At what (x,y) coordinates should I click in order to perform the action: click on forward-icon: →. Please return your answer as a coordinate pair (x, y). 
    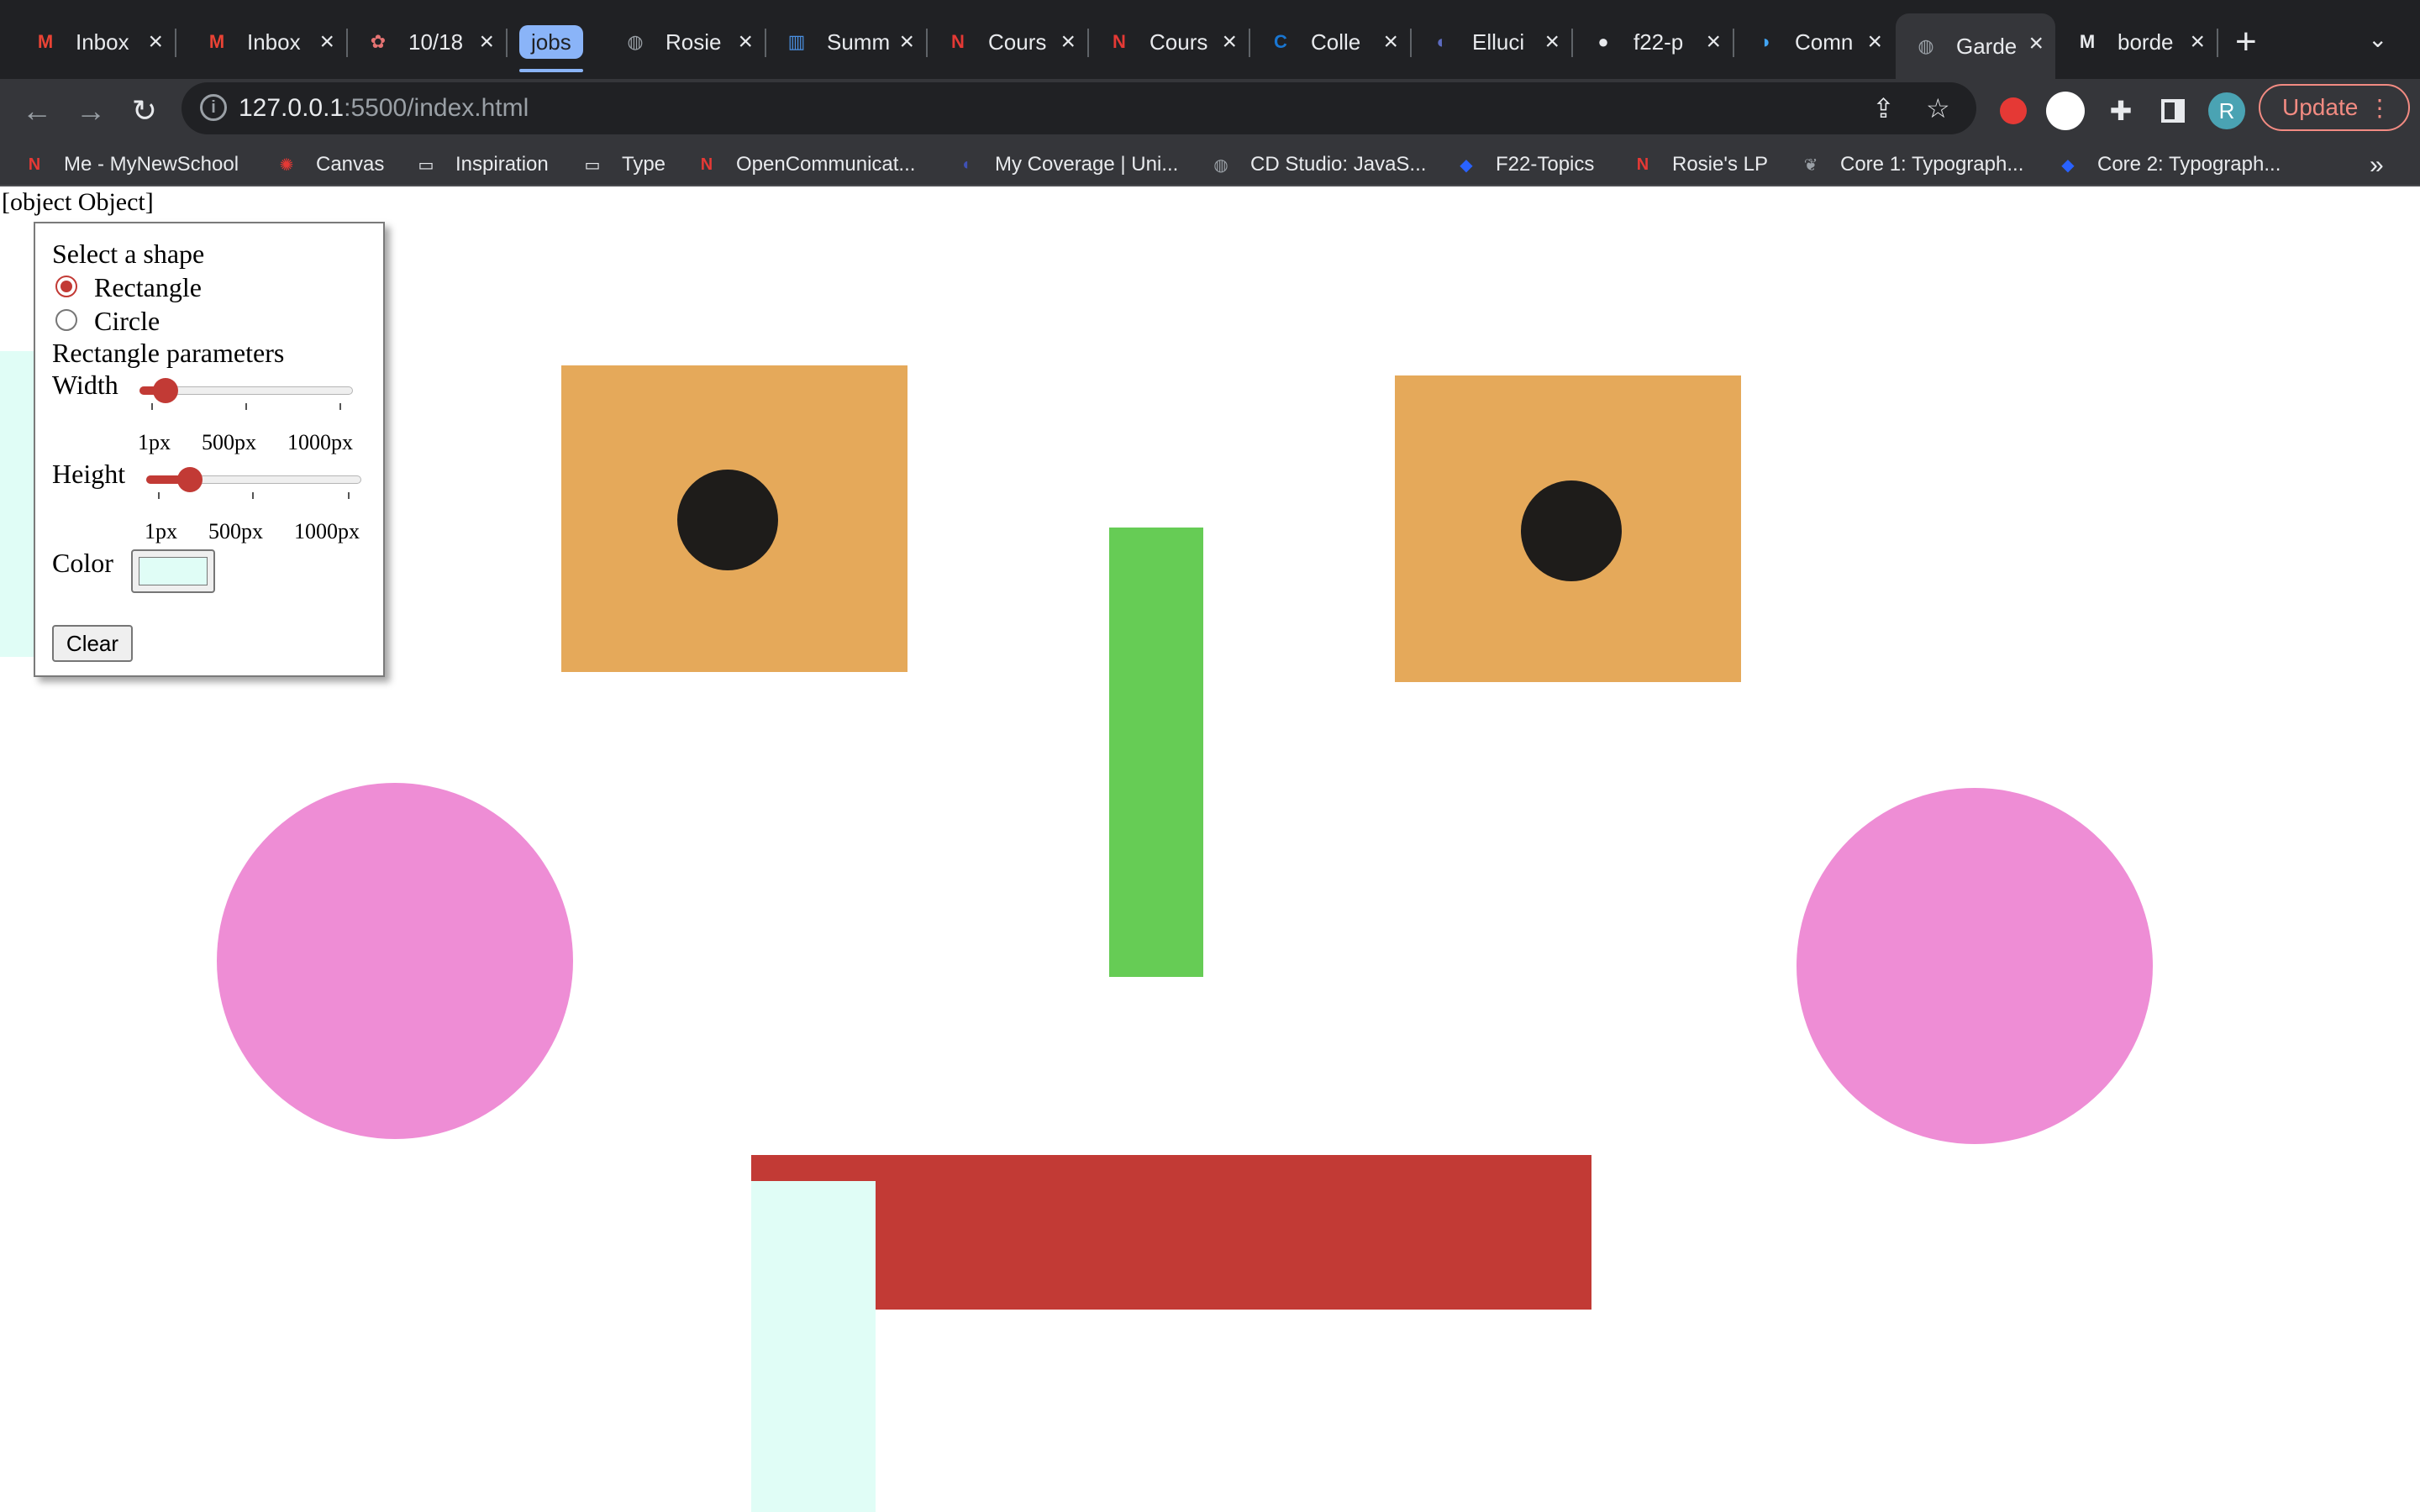
    Looking at the image, I should click on (91, 111).